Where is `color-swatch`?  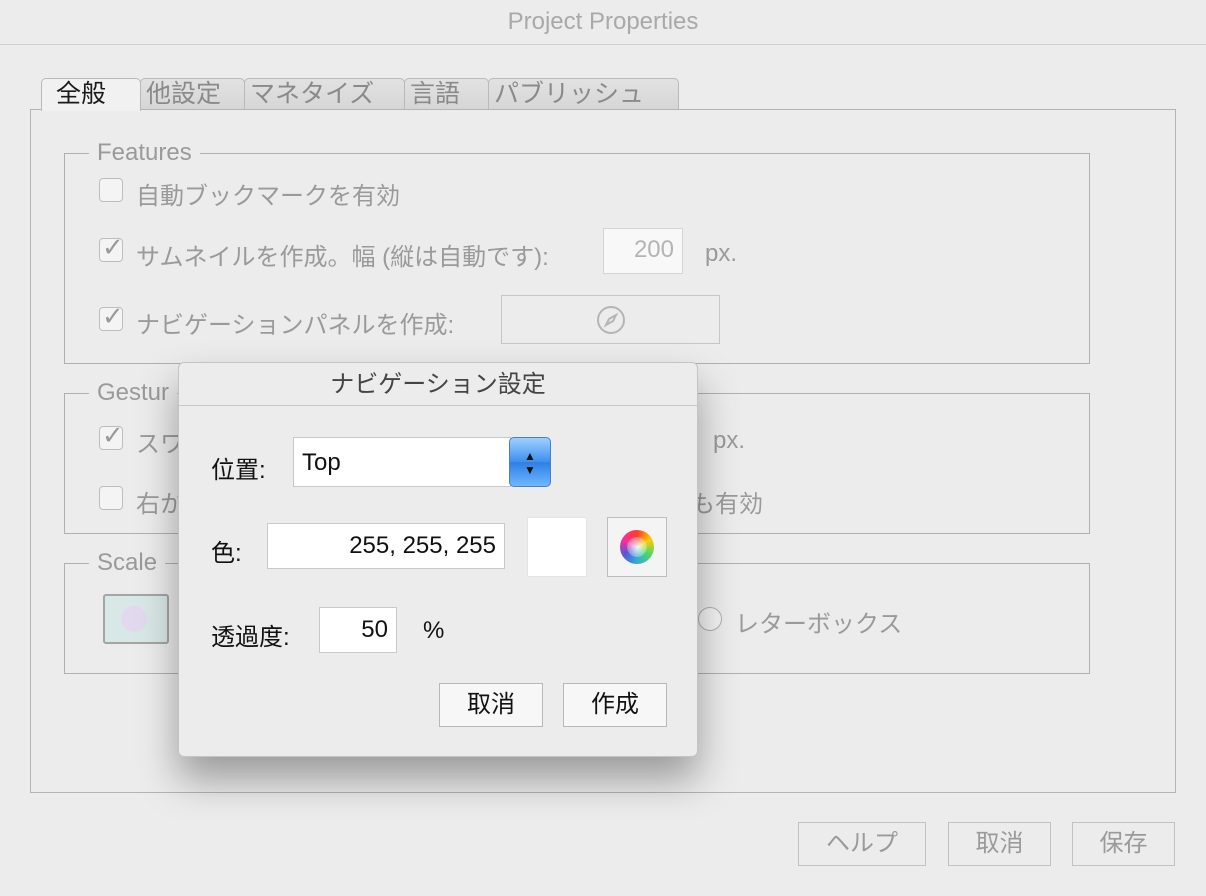
color-swatch is located at coordinates (557, 547).